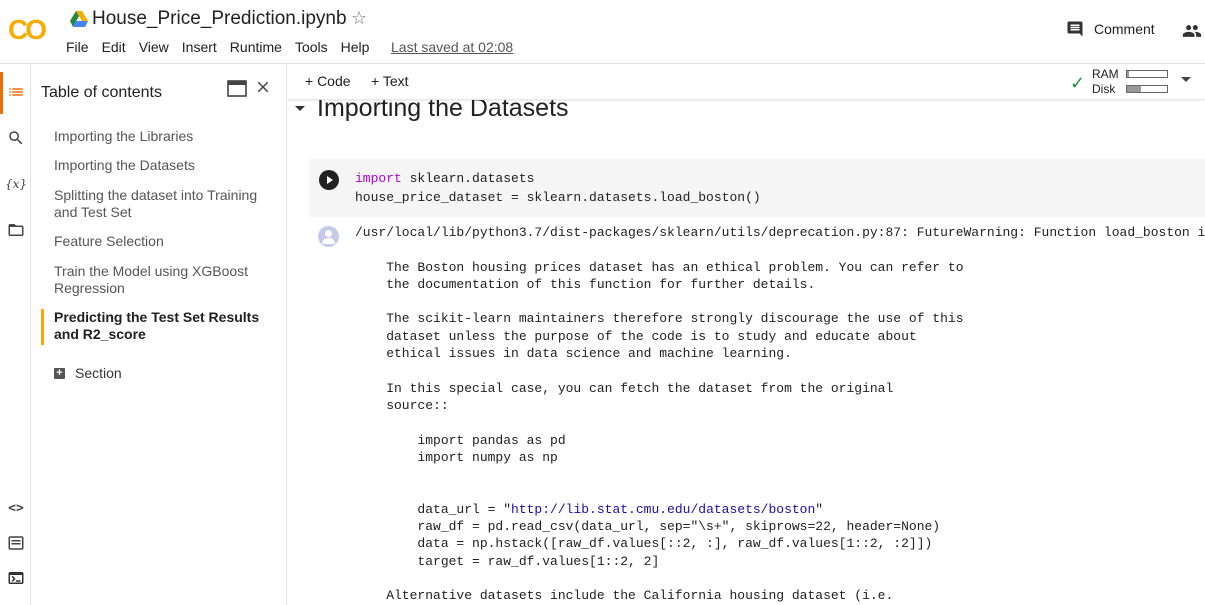  I want to click on add-box-icon: +, so click(59, 373).